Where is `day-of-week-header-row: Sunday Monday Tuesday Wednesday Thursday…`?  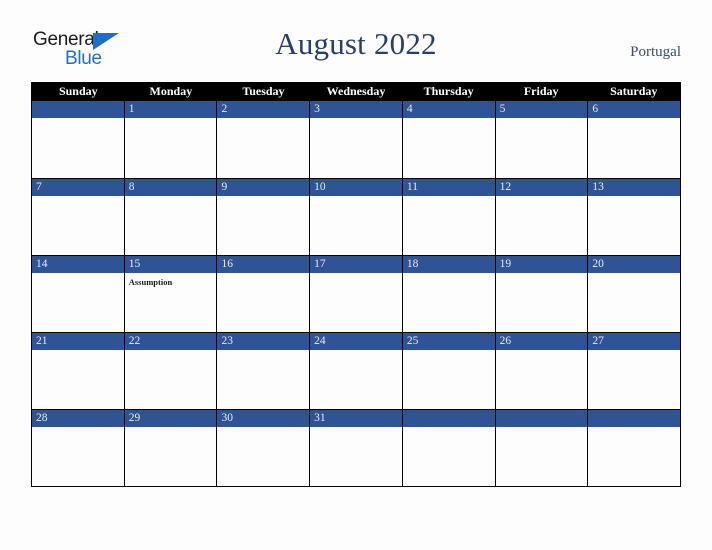
day-of-week-header-row: Sunday Monday Tuesday Wednesday Thursday… is located at coordinates (356, 91).